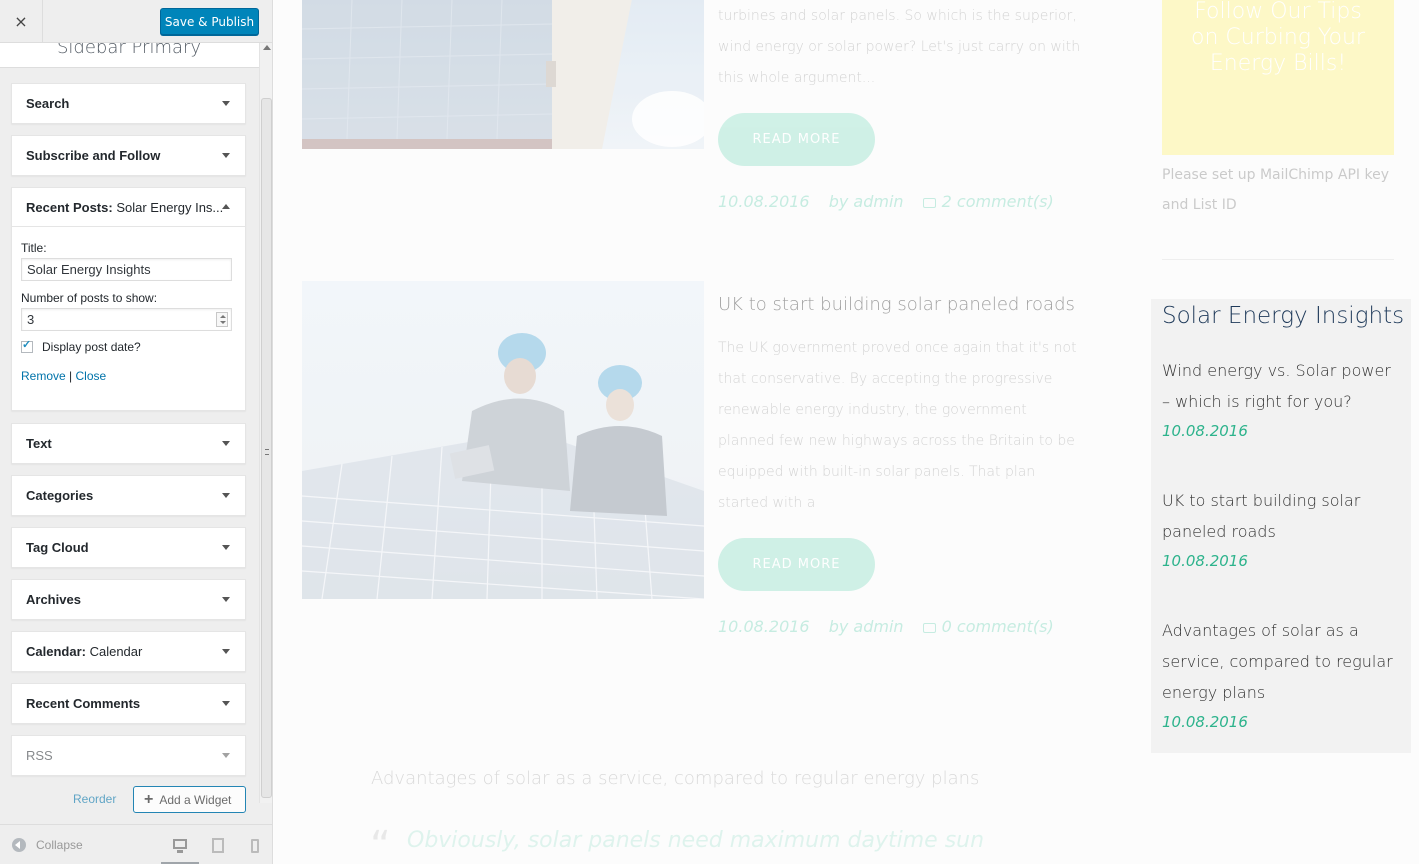 This screenshot has height=864, width=1419. What do you see at coordinates (1278, 259) in the screenshot?
I see `sidebar-divider` at bounding box center [1278, 259].